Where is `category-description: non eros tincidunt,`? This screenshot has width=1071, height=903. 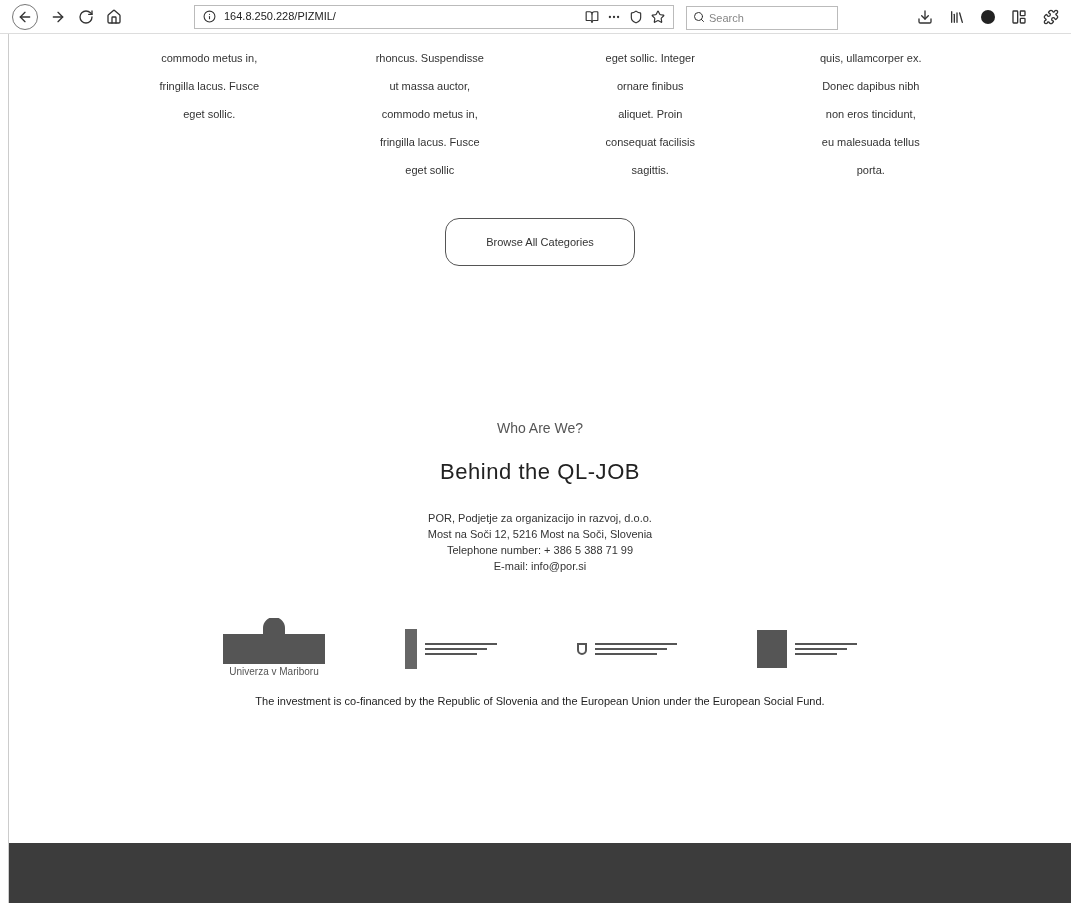 category-description: non eros tincidunt, is located at coordinates (870, 114).